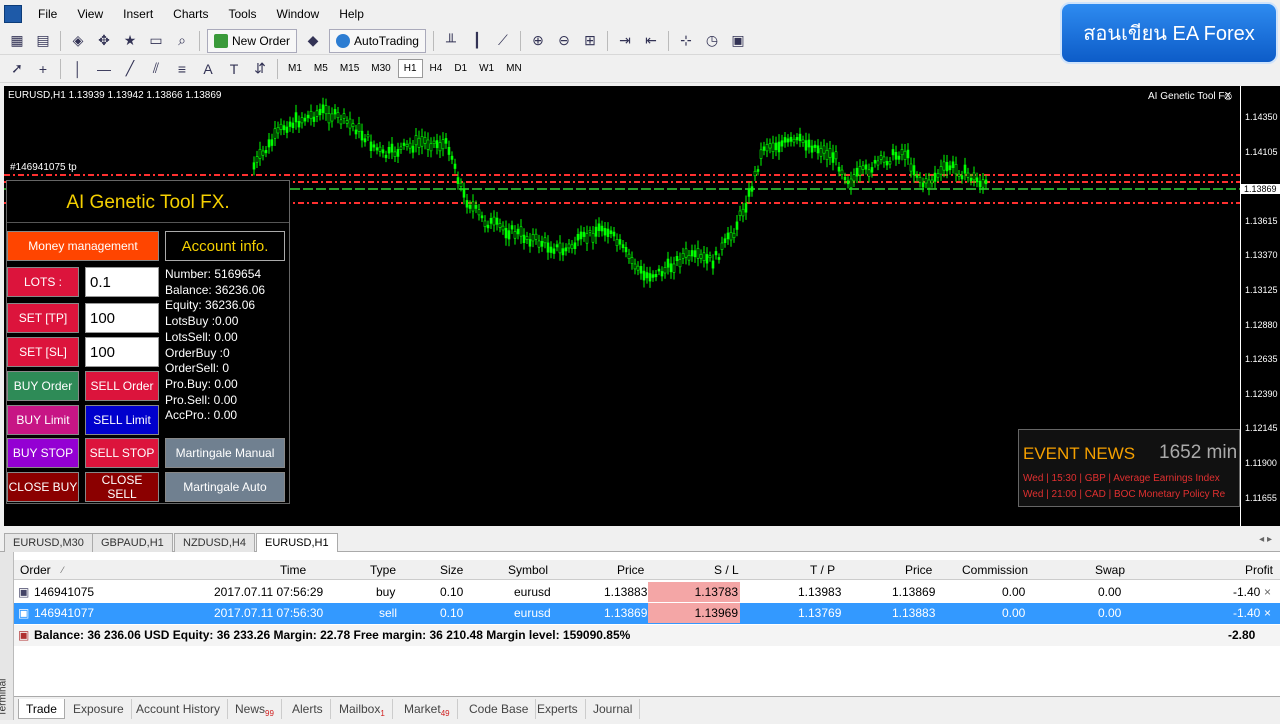  Describe the element at coordinates (190, 14) in the screenshot. I see `menu-charts: Charts` at that location.